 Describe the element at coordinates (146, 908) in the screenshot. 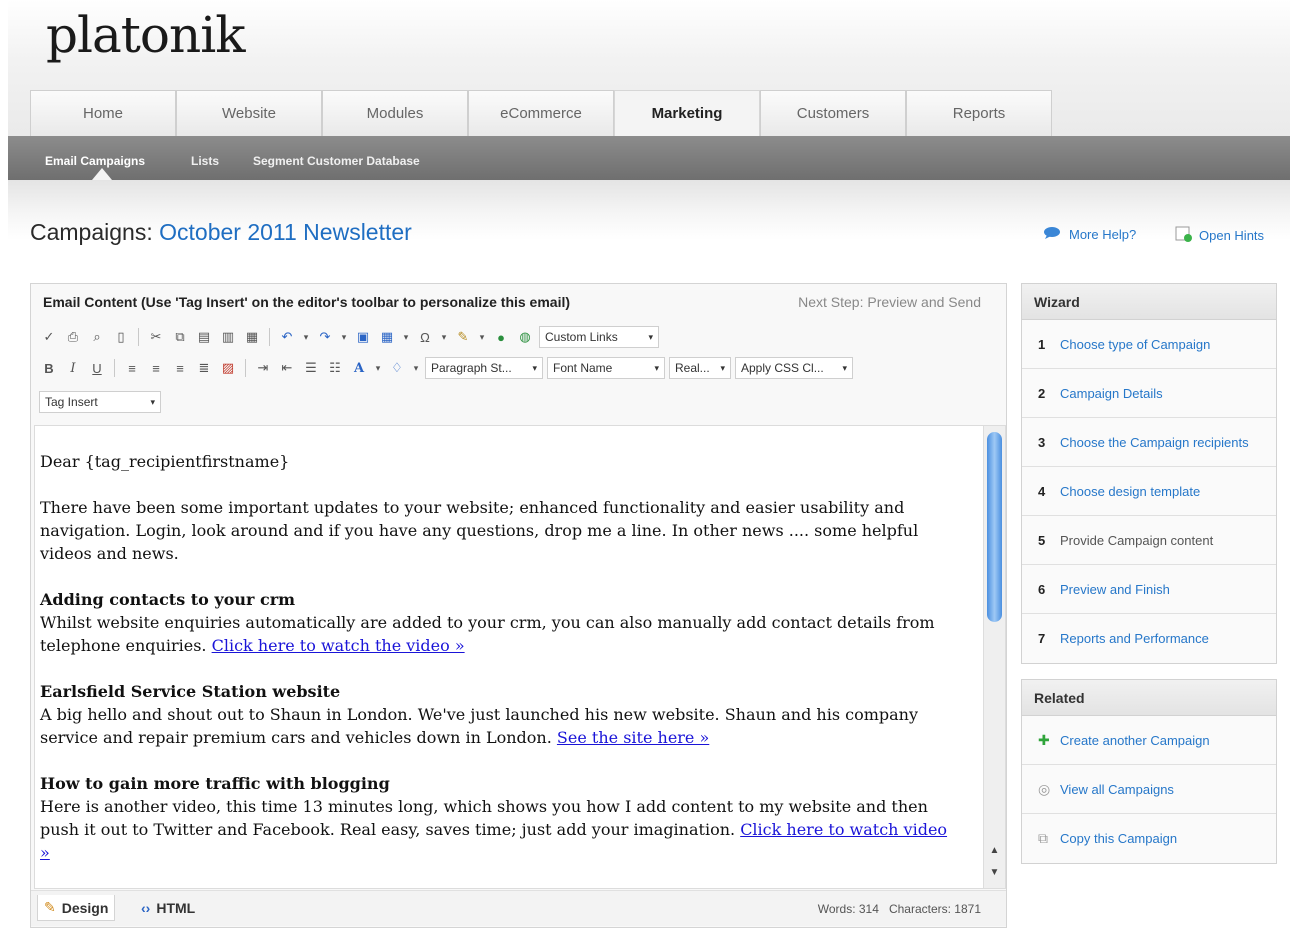

I see `code-icon: ‹›` at that location.